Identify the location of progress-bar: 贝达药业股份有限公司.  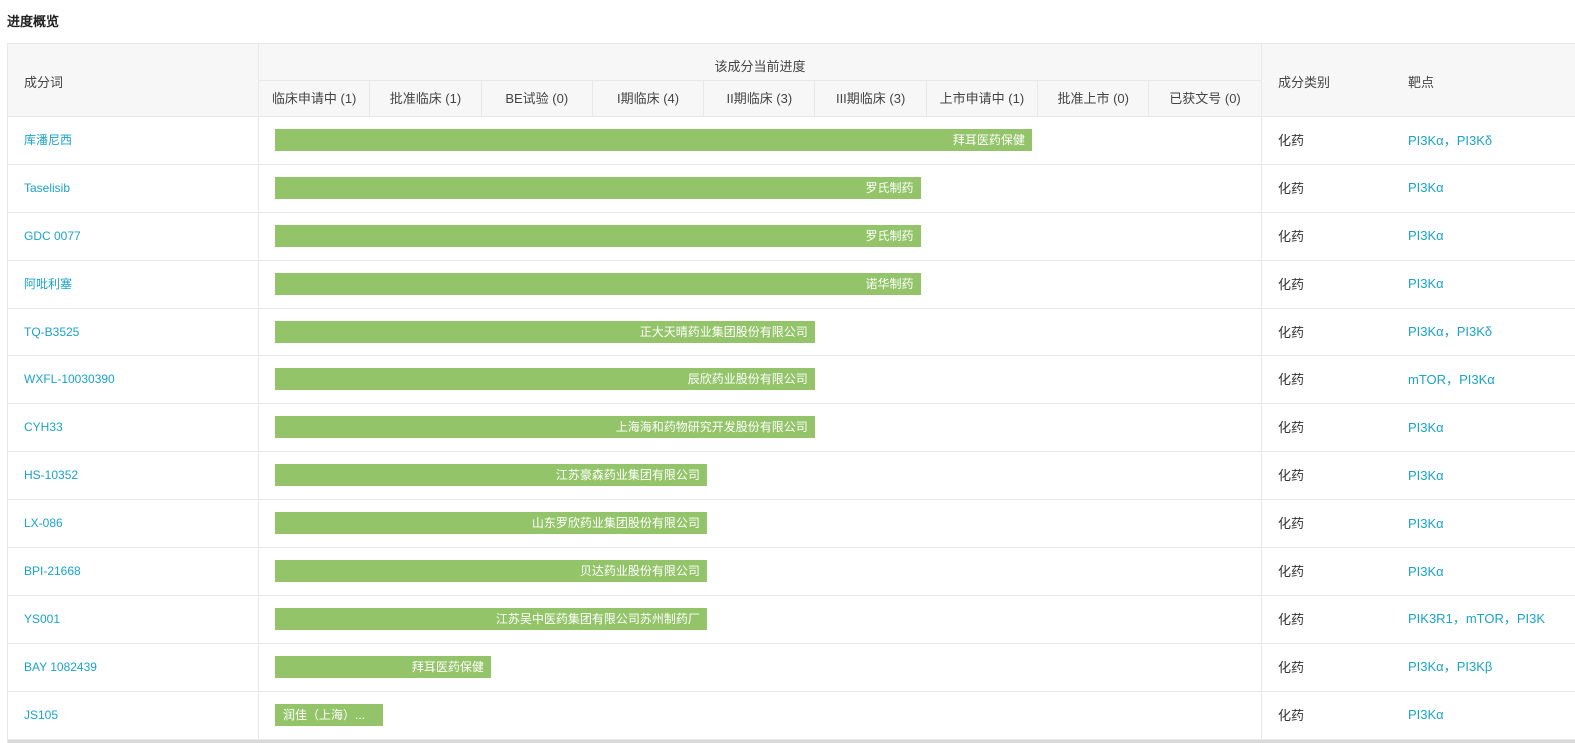
(491, 571).